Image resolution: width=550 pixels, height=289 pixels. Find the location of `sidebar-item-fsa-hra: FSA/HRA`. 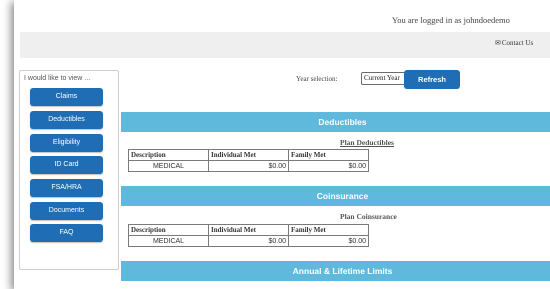

sidebar-item-fsa-hra: FSA/HRA is located at coordinates (66, 188).